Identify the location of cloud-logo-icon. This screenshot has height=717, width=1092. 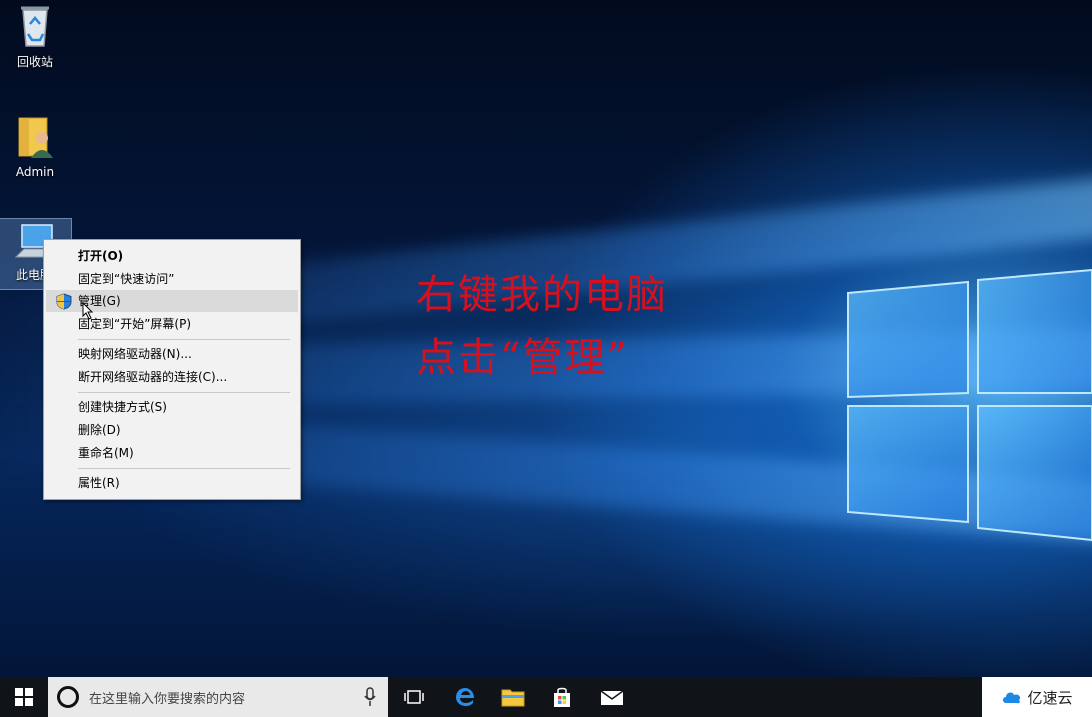
(1012, 698).